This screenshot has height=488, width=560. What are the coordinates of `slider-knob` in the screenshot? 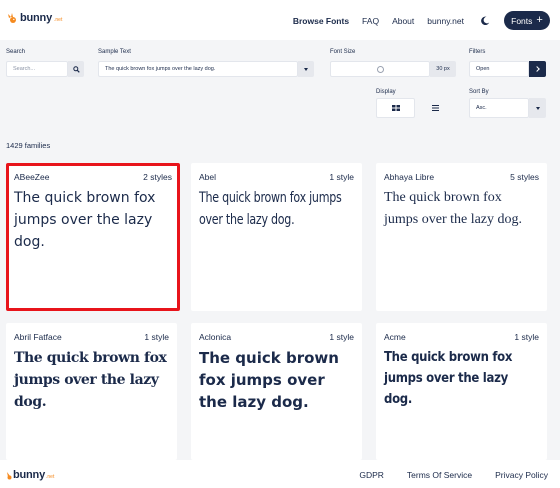 It's located at (380, 69).